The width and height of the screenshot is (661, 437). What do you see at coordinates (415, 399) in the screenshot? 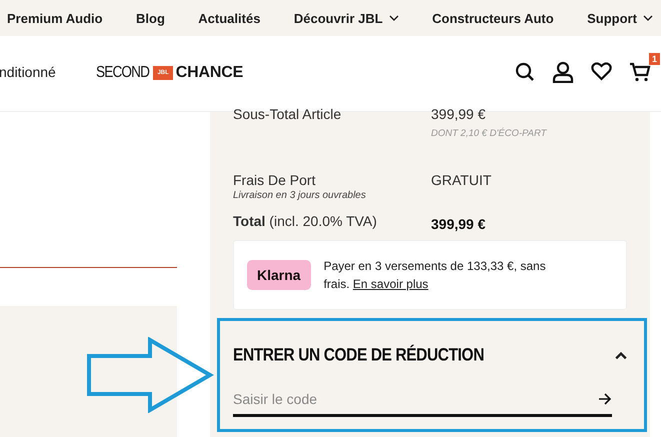
I see `code-input-field: Saisir le code` at bounding box center [415, 399].